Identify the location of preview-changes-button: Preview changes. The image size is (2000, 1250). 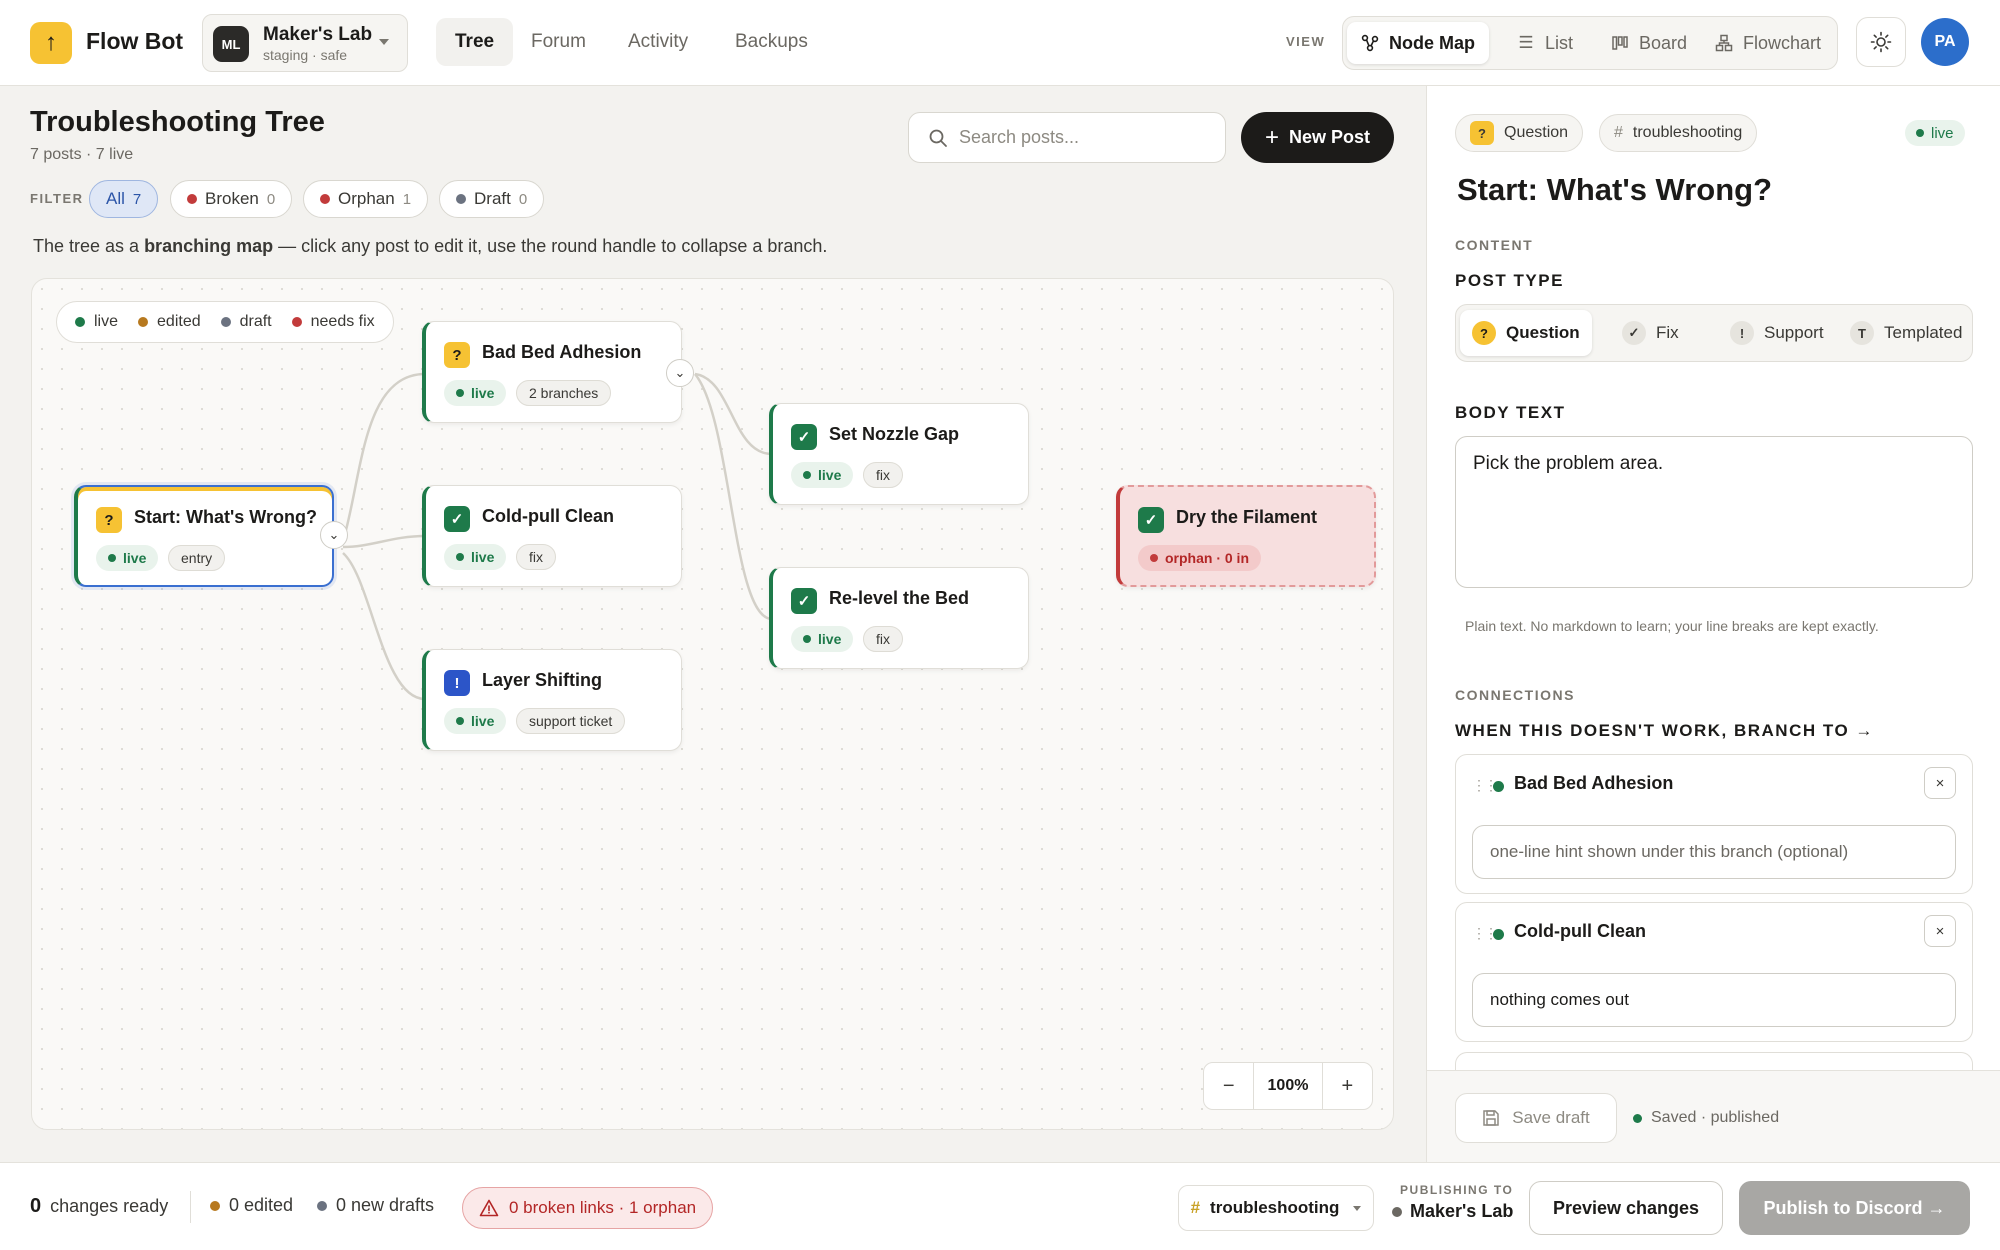
(1626, 1208).